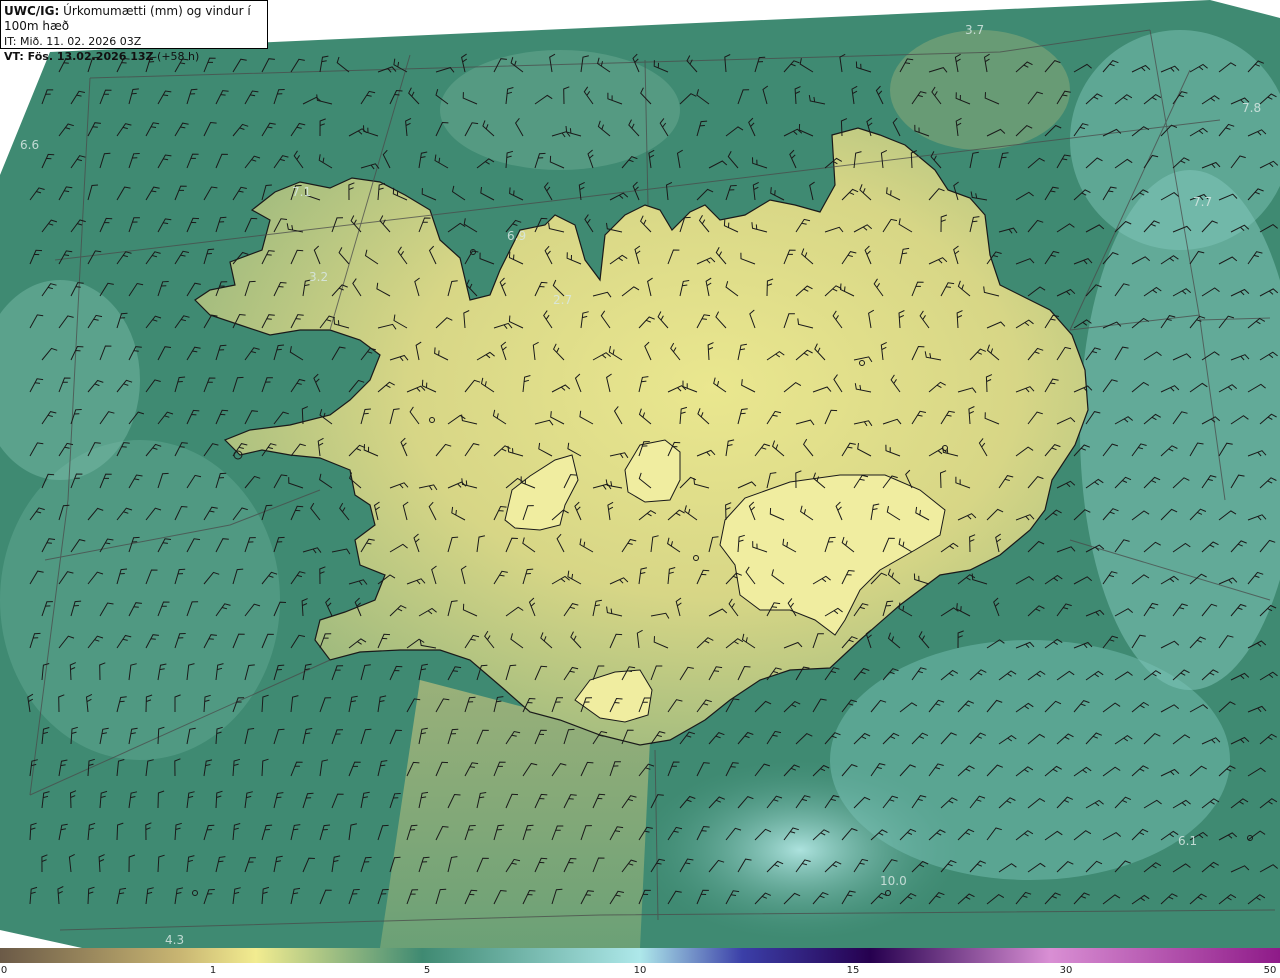  Describe the element at coordinates (29, 145) in the screenshot. I see `value-label: 6.6` at that location.